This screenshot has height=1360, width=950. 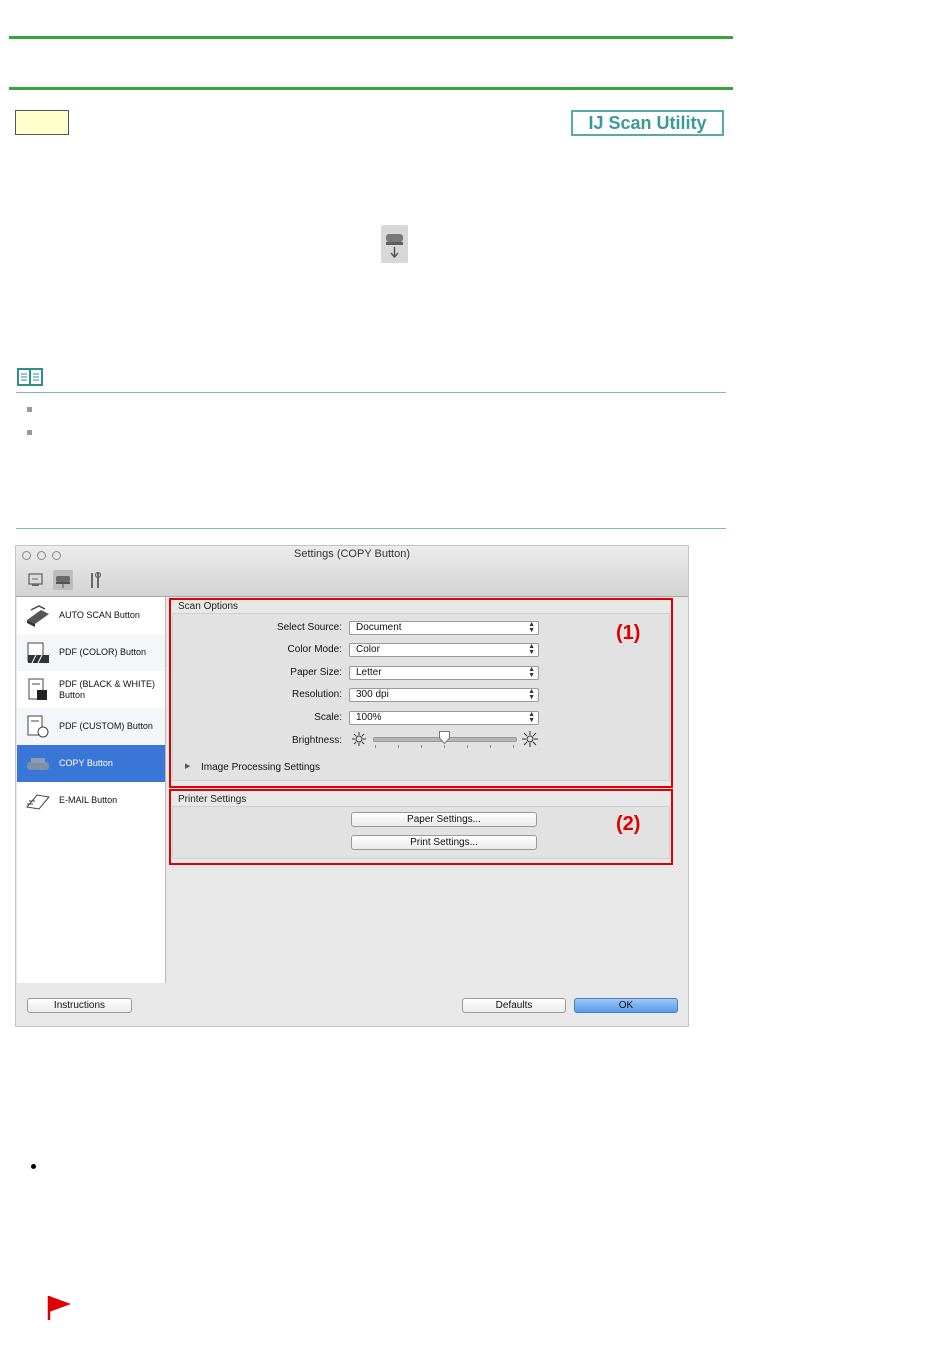 What do you see at coordinates (38, 764) in the screenshot?
I see `printer-icon` at bounding box center [38, 764].